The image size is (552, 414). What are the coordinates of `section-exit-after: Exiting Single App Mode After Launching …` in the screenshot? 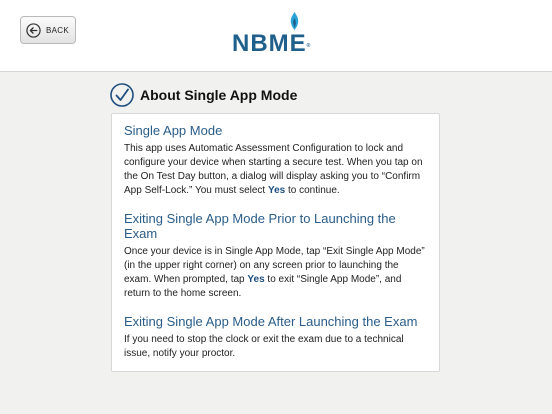 It's located at (275, 337).